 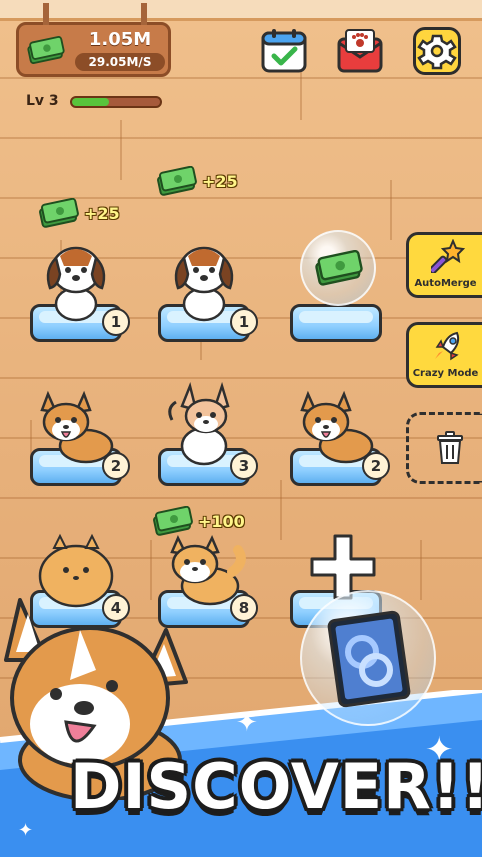 I want to click on rocket-icon, so click(x=447, y=346).